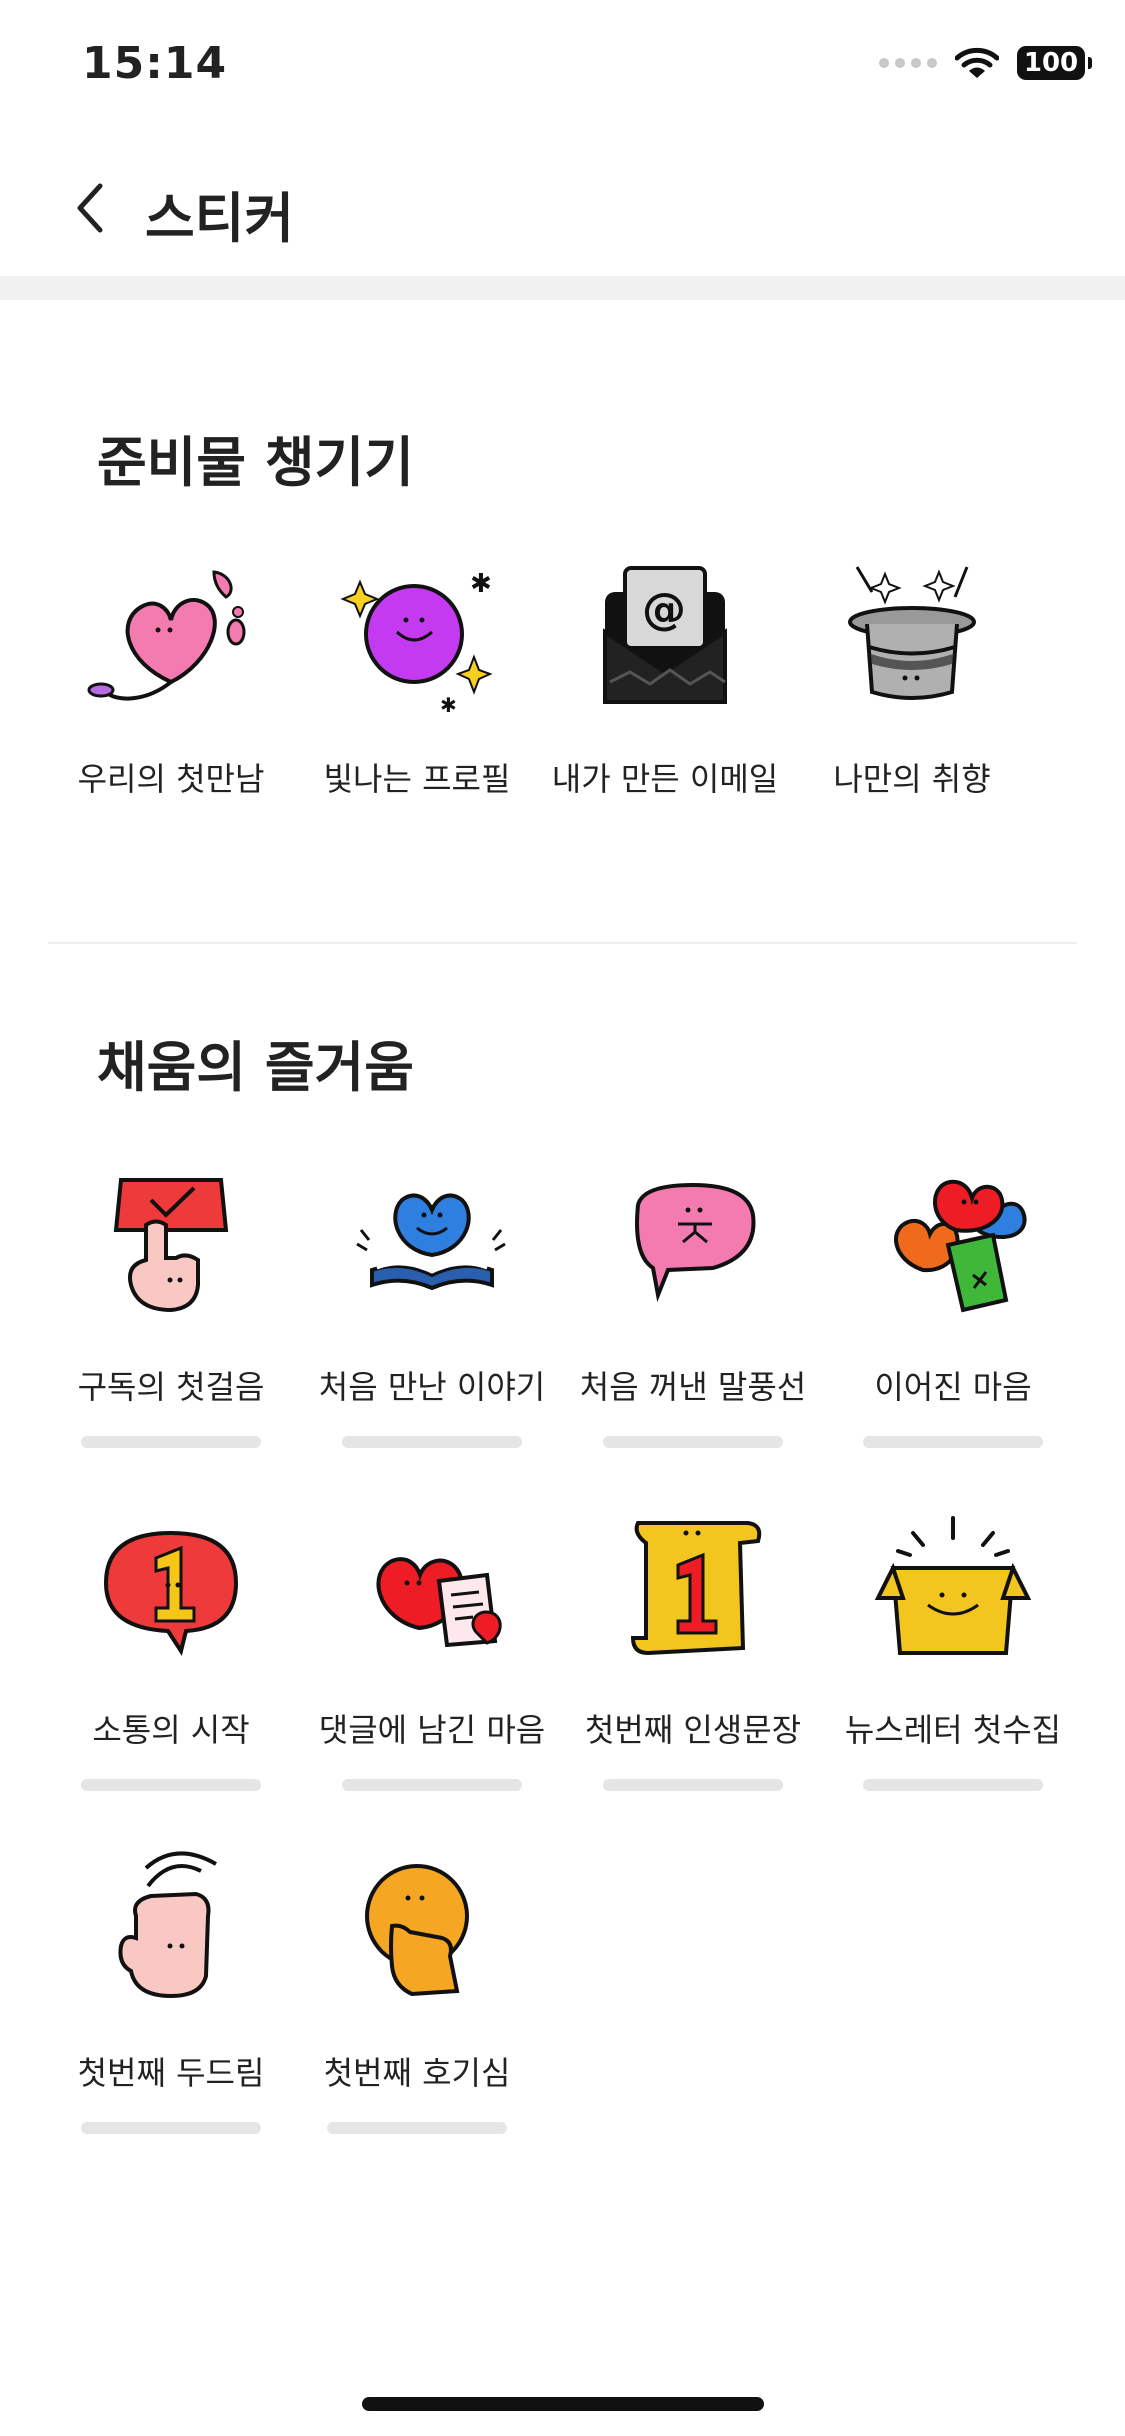 The height and width of the screenshot is (2436, 1125). I want to click on sticker-label: 첫번째 호기심, so click(417, 2073).